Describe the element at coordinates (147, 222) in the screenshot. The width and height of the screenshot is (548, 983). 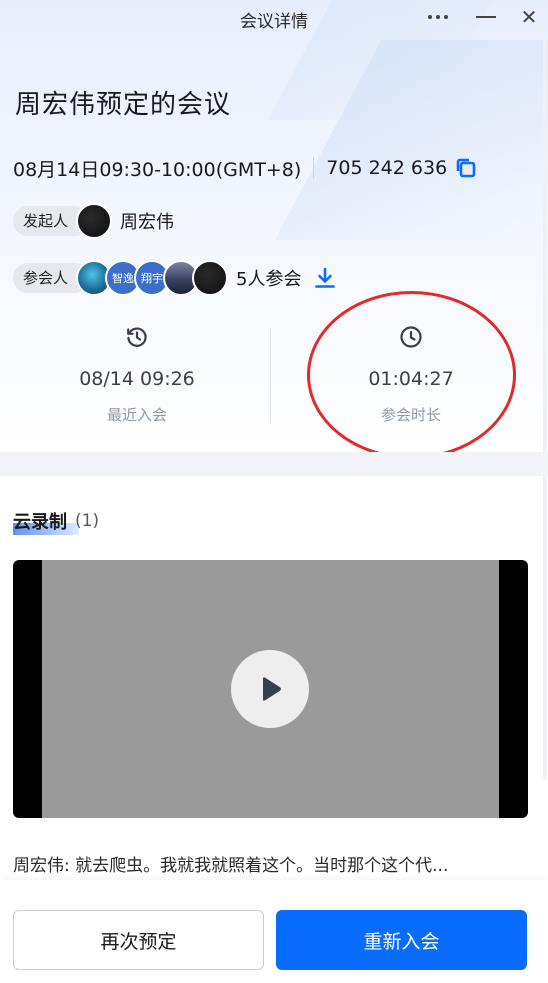
I see `organizer-name: 周宏伟` at that location.